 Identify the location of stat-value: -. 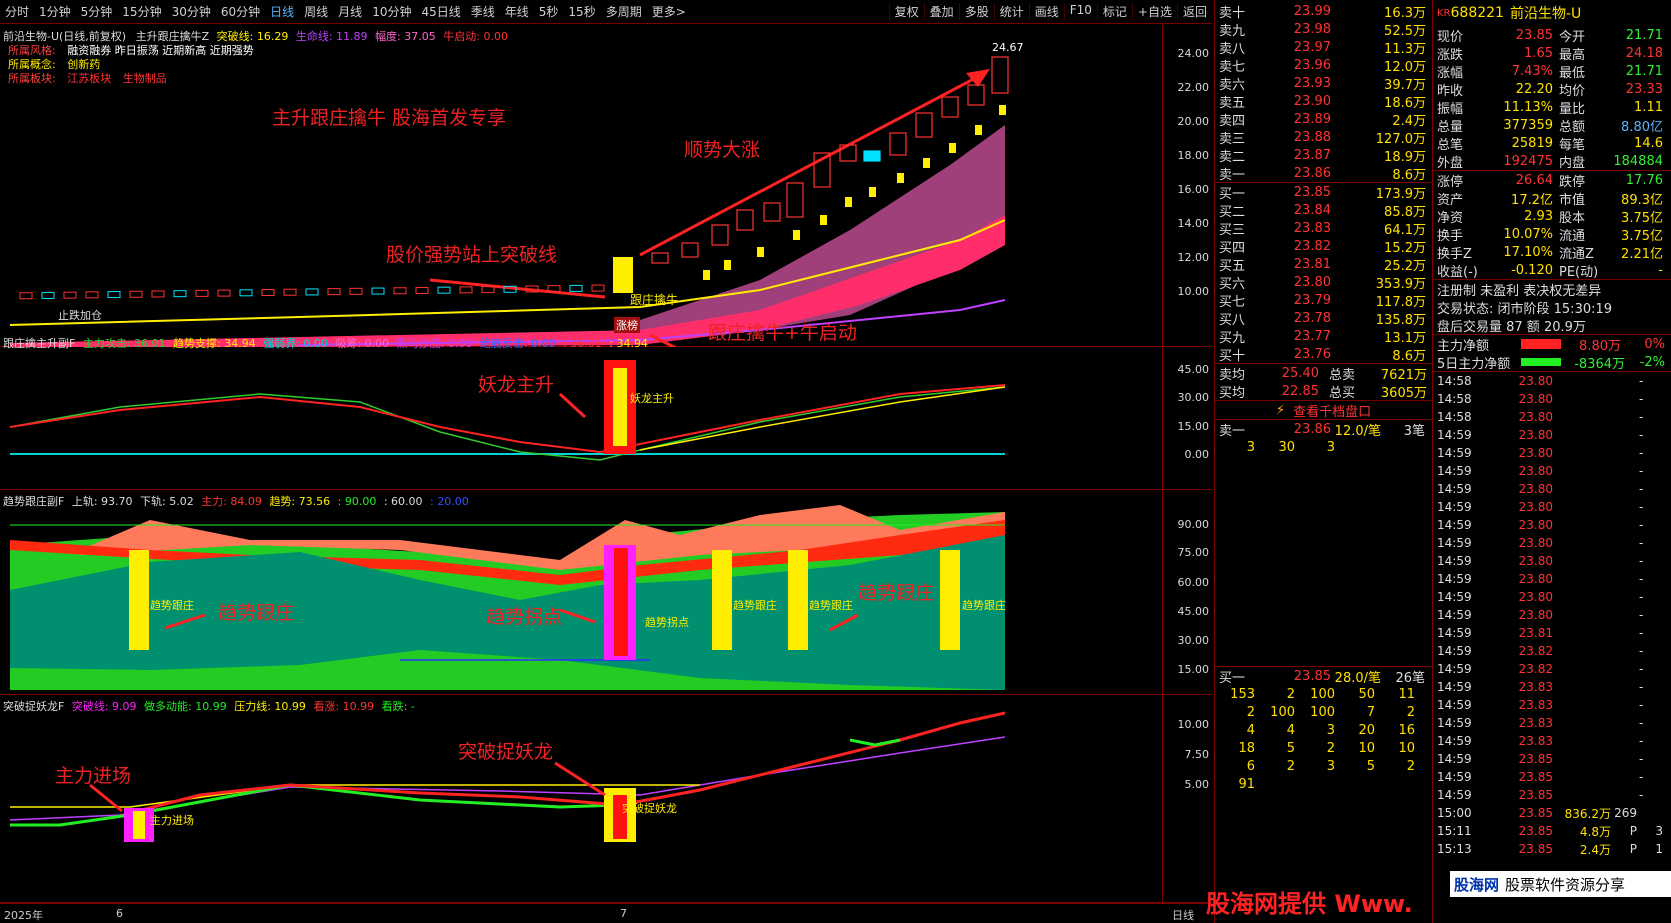
(1660, 270).